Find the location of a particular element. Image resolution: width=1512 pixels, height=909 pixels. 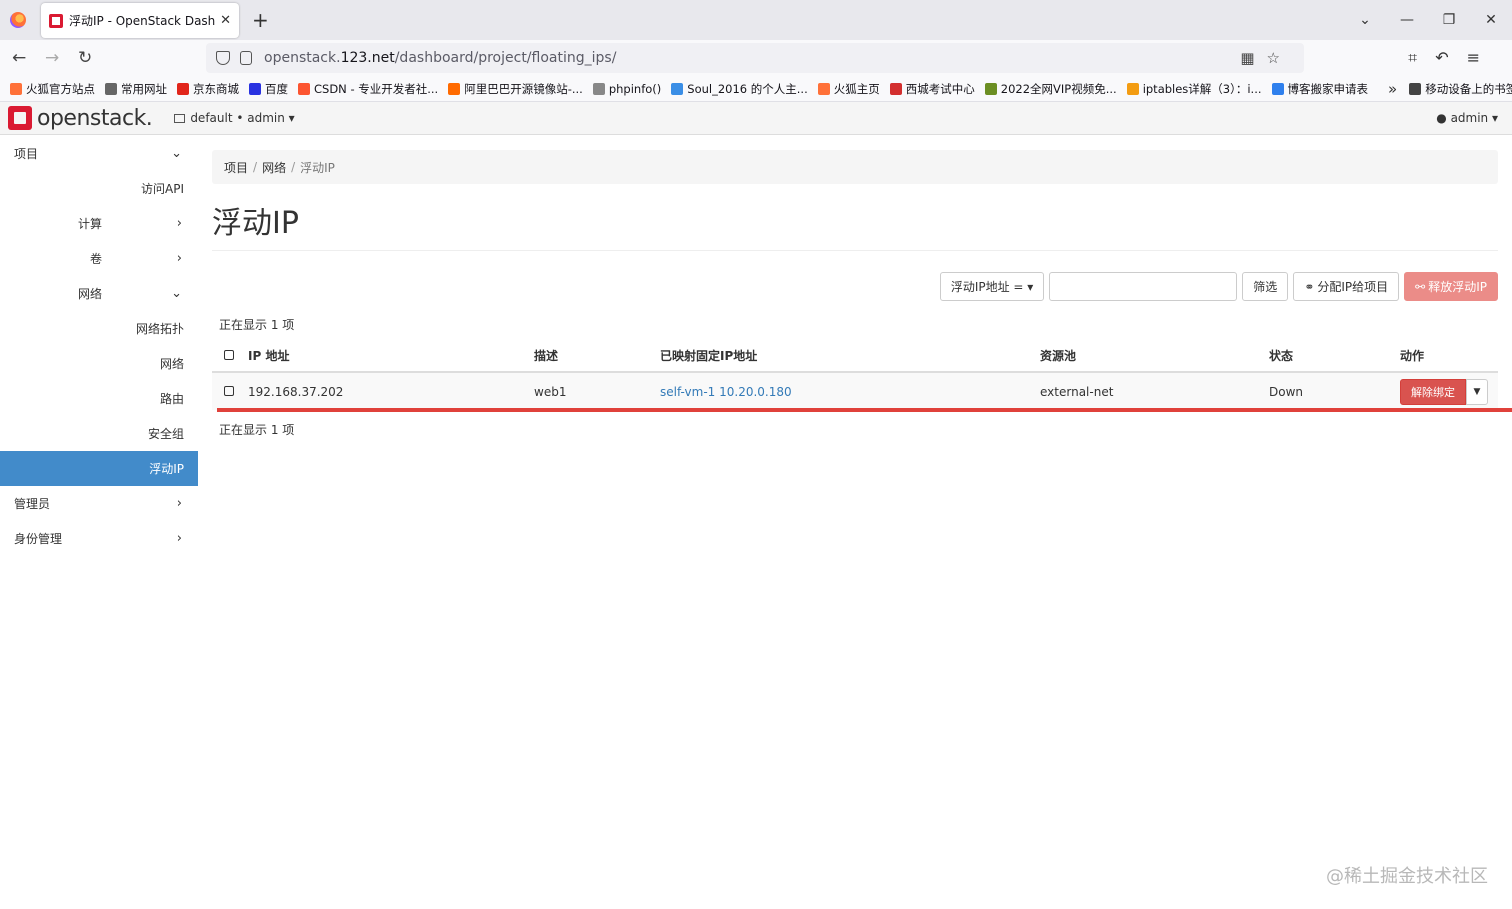

breadcrumb-network: 网络 is located at coordinates (274, 167).